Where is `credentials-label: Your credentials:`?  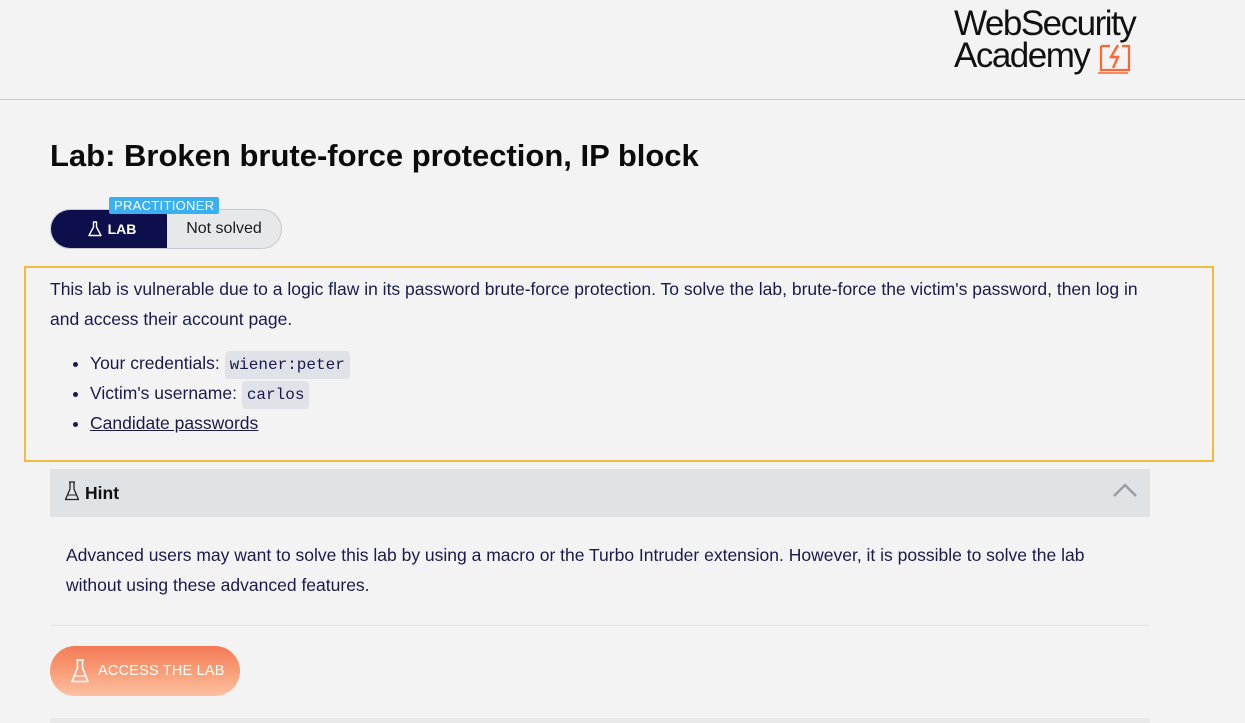 credentials-label: Your credentials: is located at coordinates (157, 363).